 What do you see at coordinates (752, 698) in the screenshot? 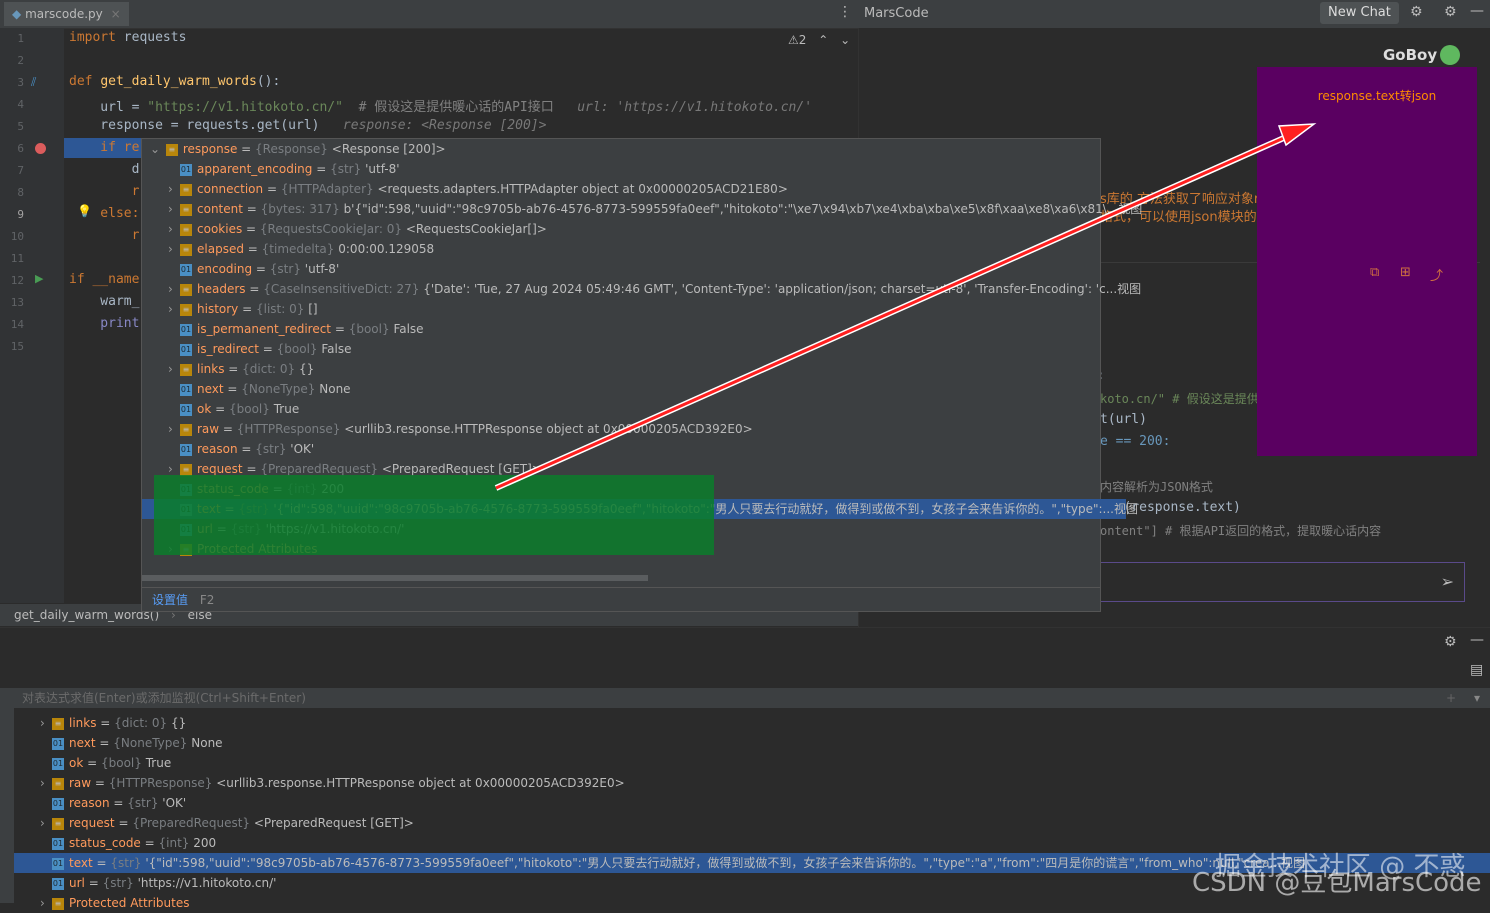
I see `eval-expression-input: 对表达式求值(Enter)或添加监视(Ctrl+Shift+Enter) + ▾` at bounding box center [752, 698].